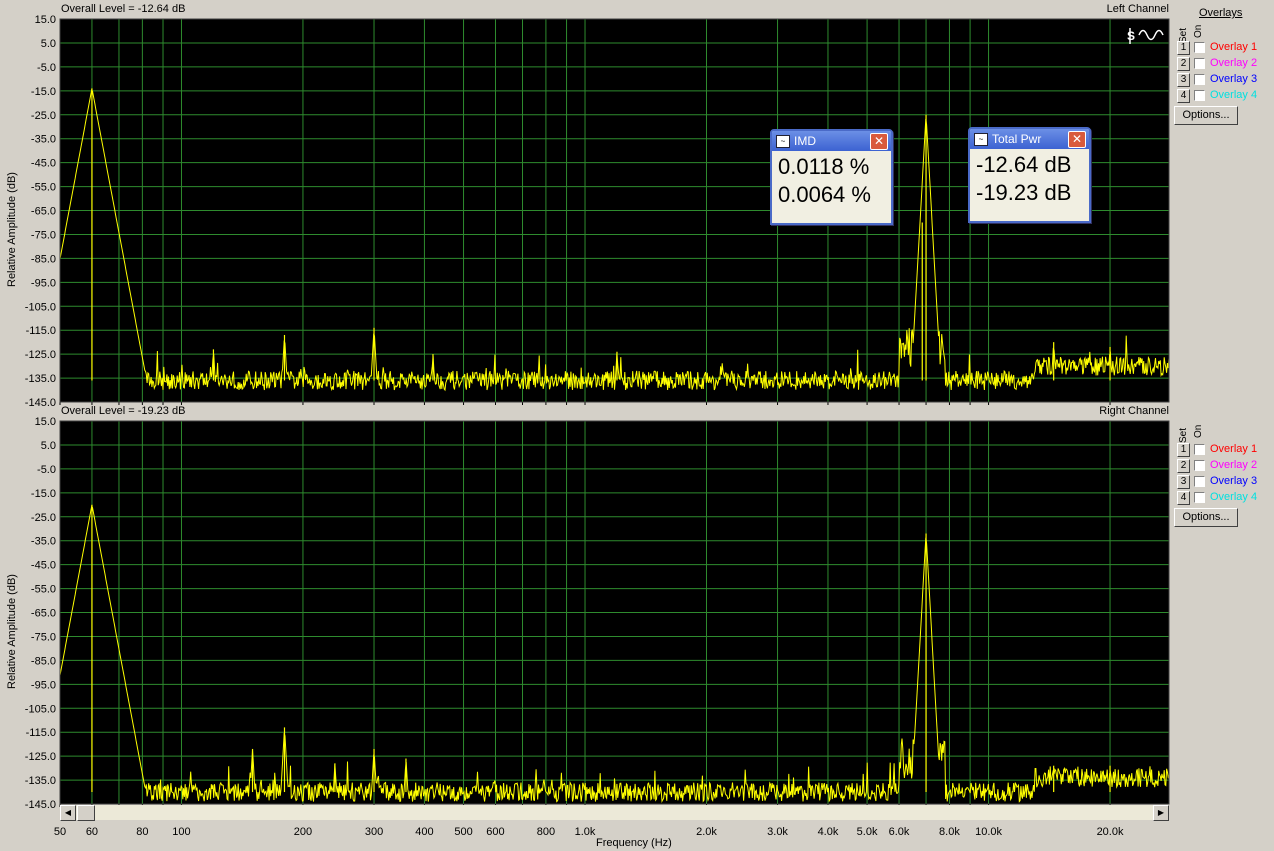 The width and height of the screenshot is (1274, 851). Describe the element at coordinates (40, 781) in the screenshot. I see `right-y-tick-label: -135.0` at that location.